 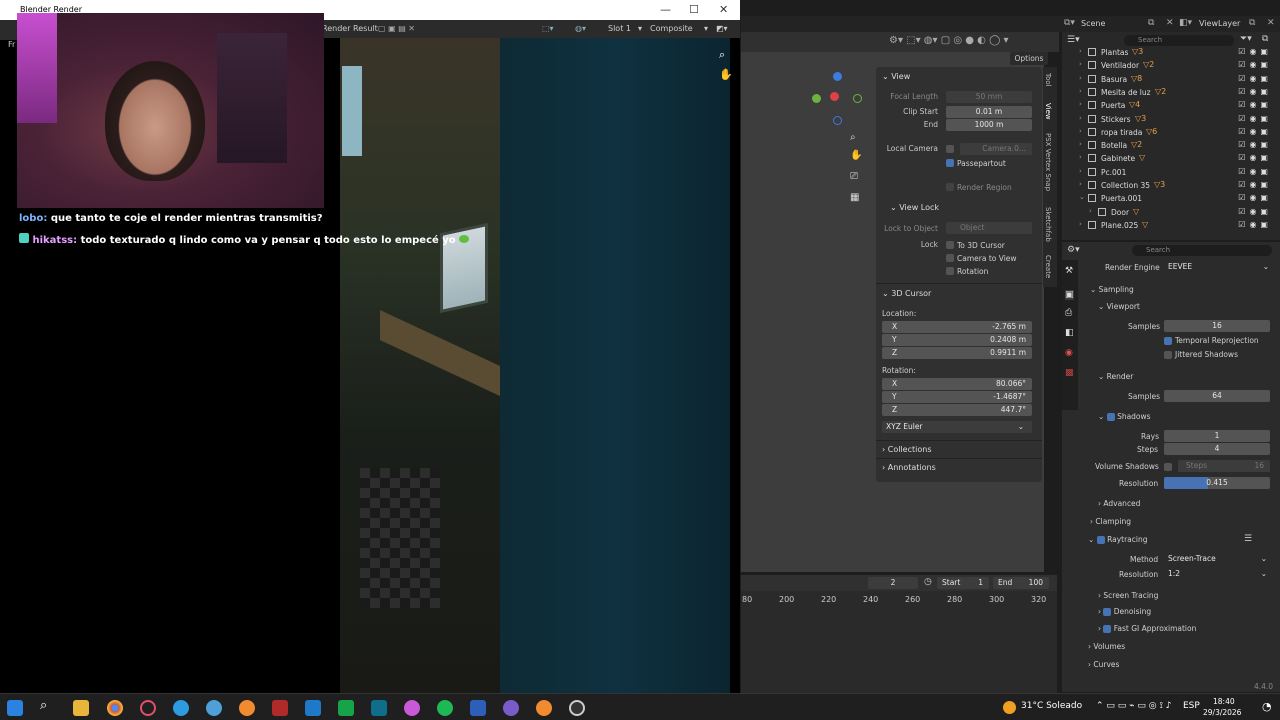 I want to click on maximize-icon: ☐, so click(x=694, y=9).